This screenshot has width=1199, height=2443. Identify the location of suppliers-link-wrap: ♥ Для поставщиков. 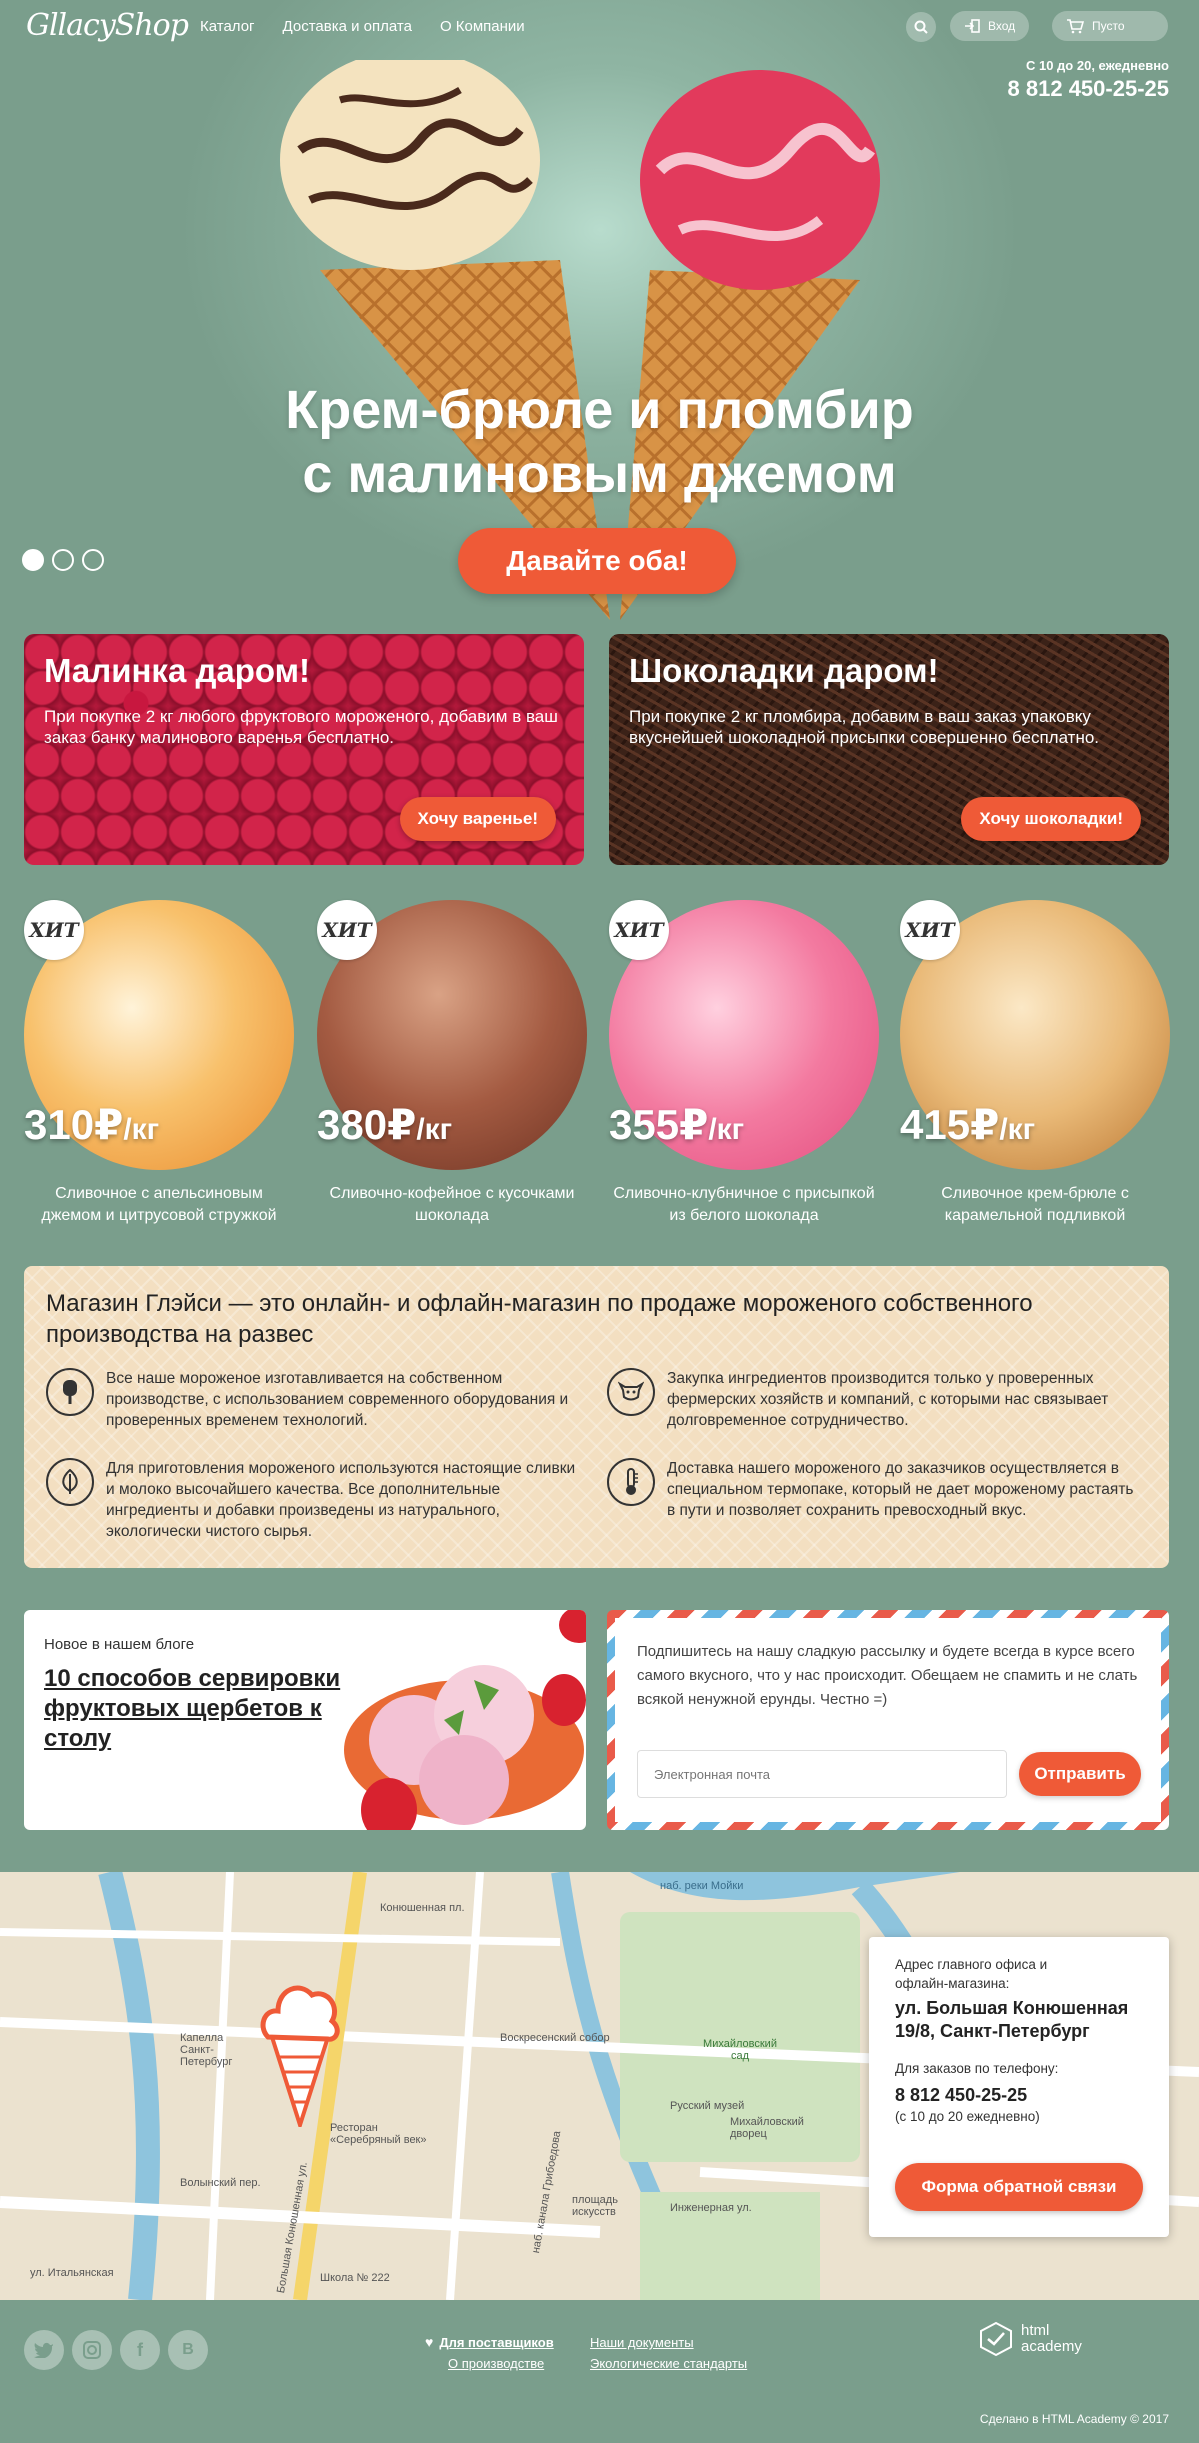
(489, 2342).